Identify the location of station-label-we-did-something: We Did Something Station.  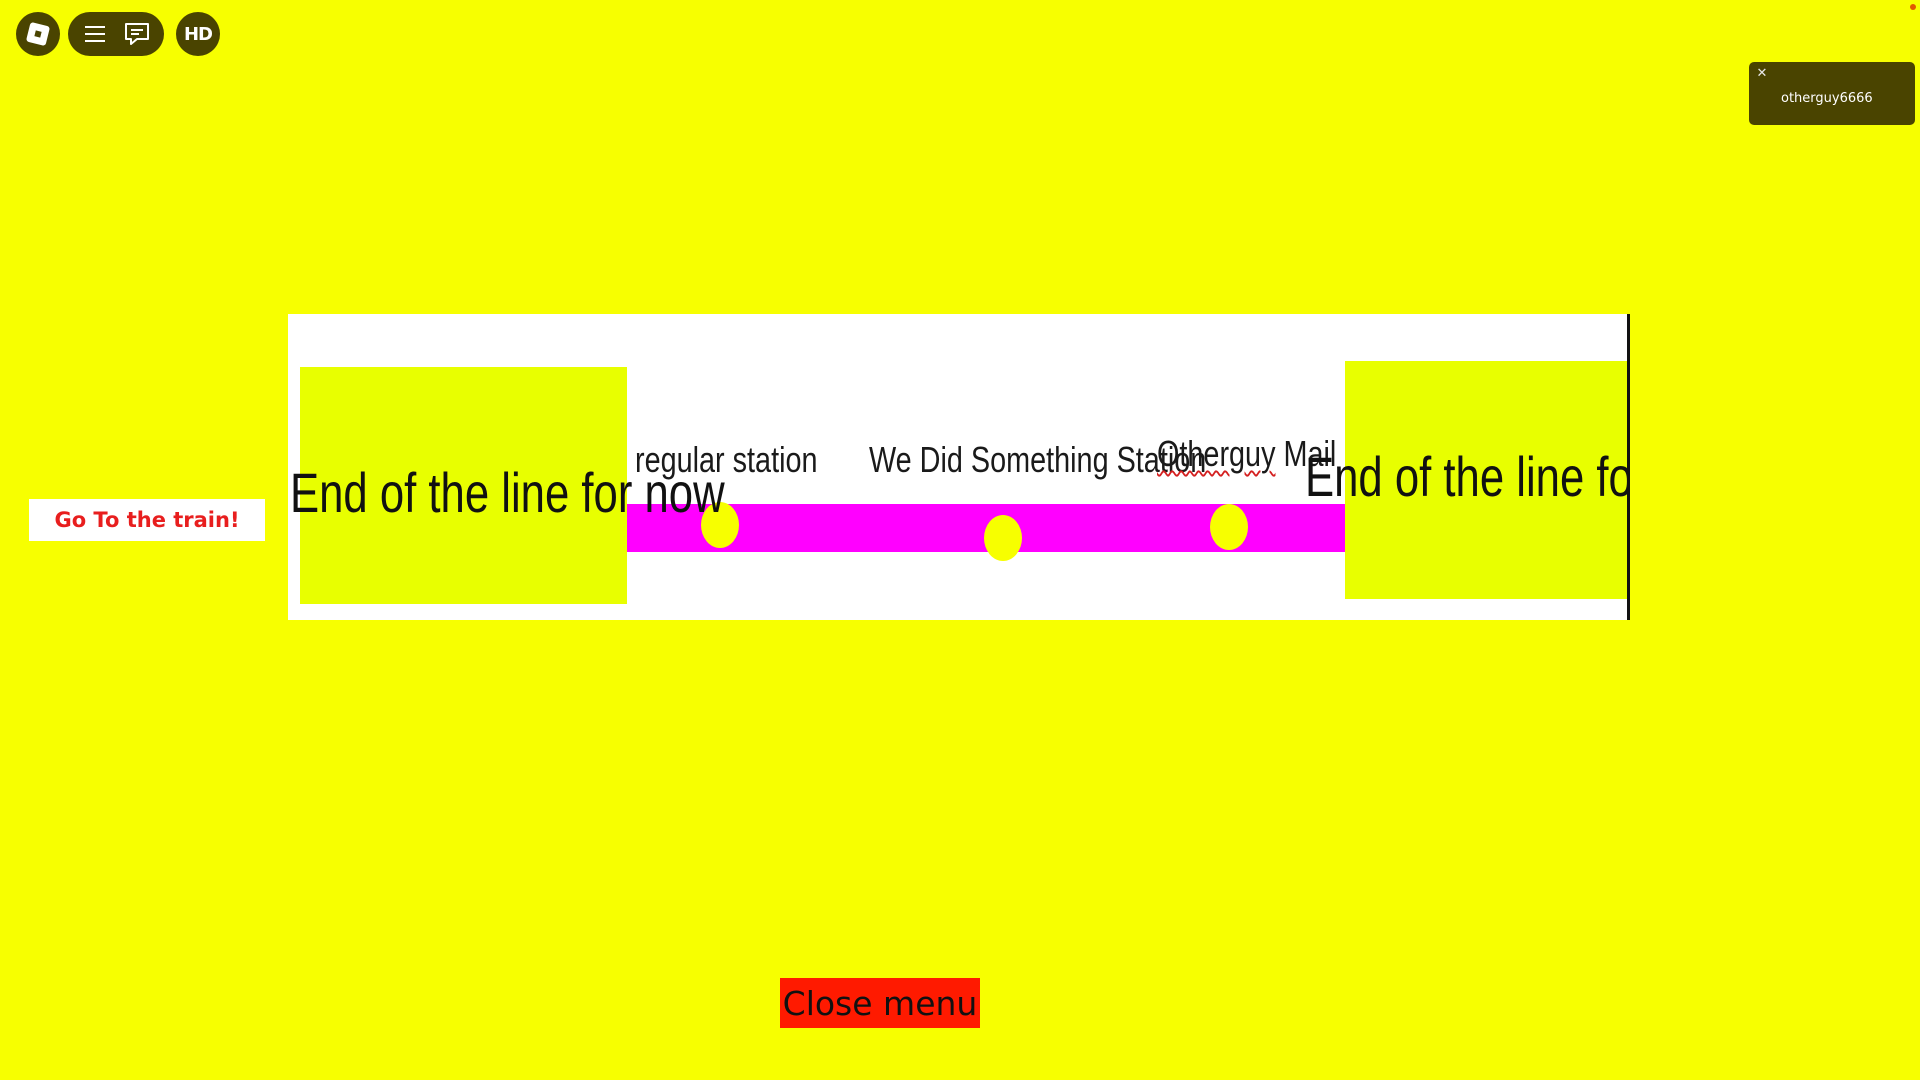
(1038, 459).